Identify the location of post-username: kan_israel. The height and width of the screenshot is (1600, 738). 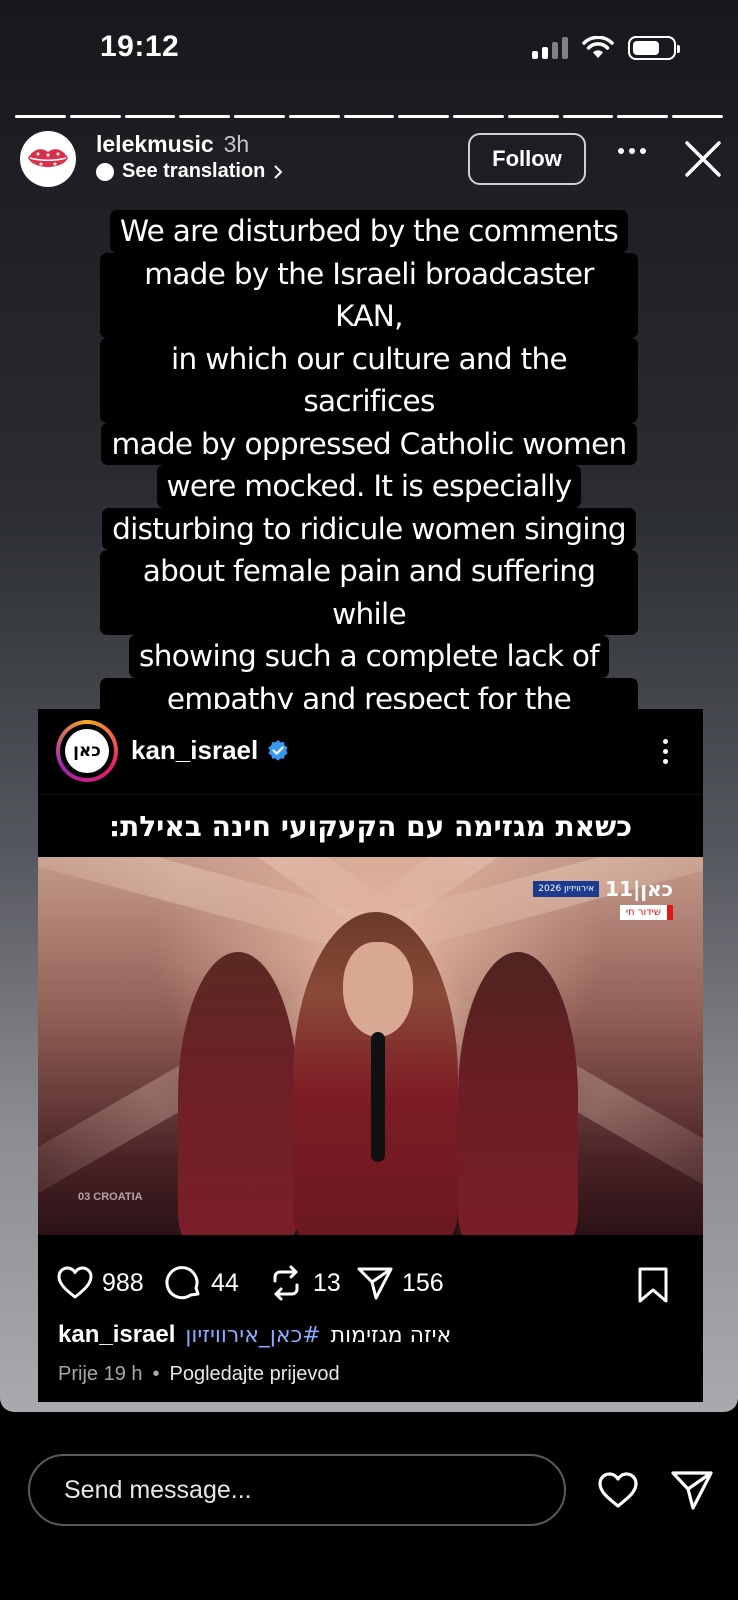
(195, 750).